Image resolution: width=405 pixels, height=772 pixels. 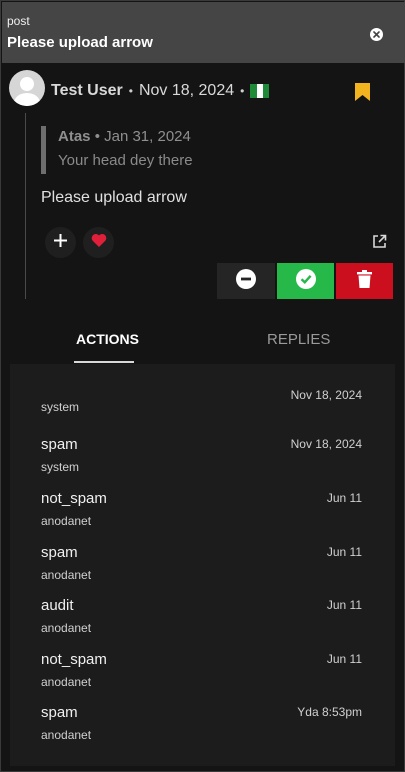 I want to click on delete-button, so click(x=364, y=281).